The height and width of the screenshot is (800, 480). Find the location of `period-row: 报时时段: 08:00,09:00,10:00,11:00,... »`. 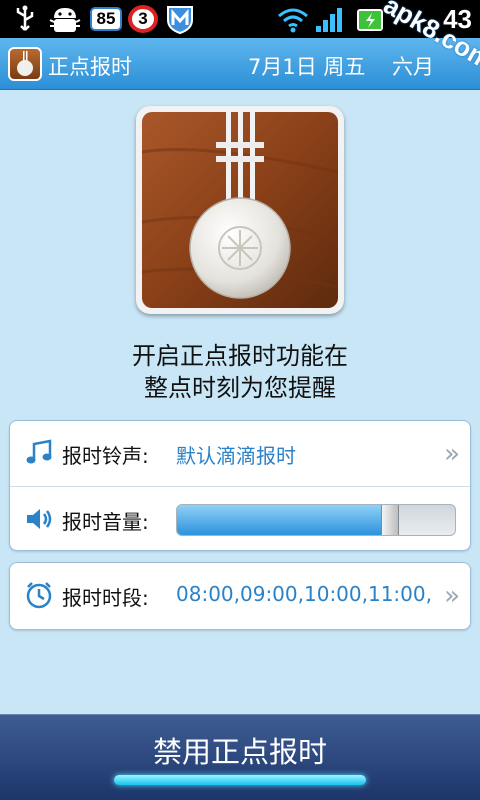

period-row: 报时时段: 08:00,09:00,10:00,11:00,... » is located at coordinates (240, 595).